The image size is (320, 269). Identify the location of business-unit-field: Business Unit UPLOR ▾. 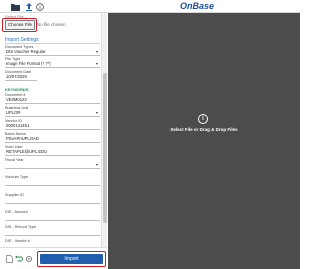
(52, 111).